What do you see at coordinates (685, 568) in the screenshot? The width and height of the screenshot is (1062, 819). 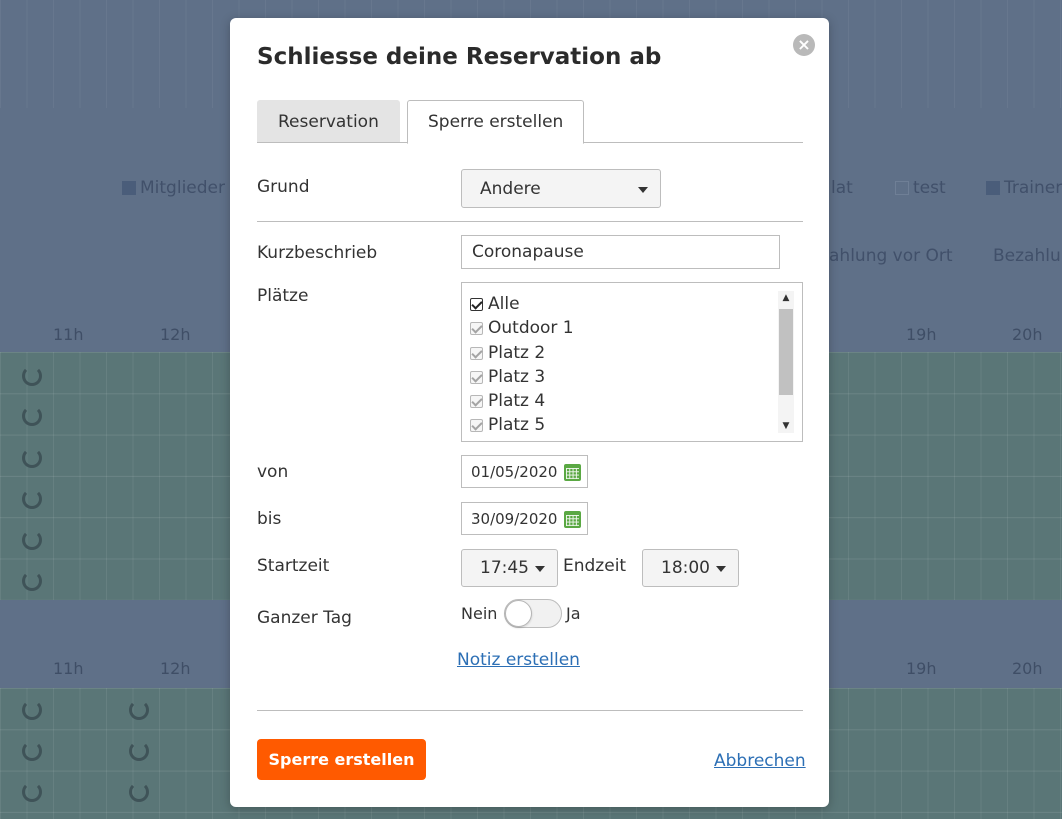 I see `endzeit-value: 18:00` at bounding box center [685, 568].